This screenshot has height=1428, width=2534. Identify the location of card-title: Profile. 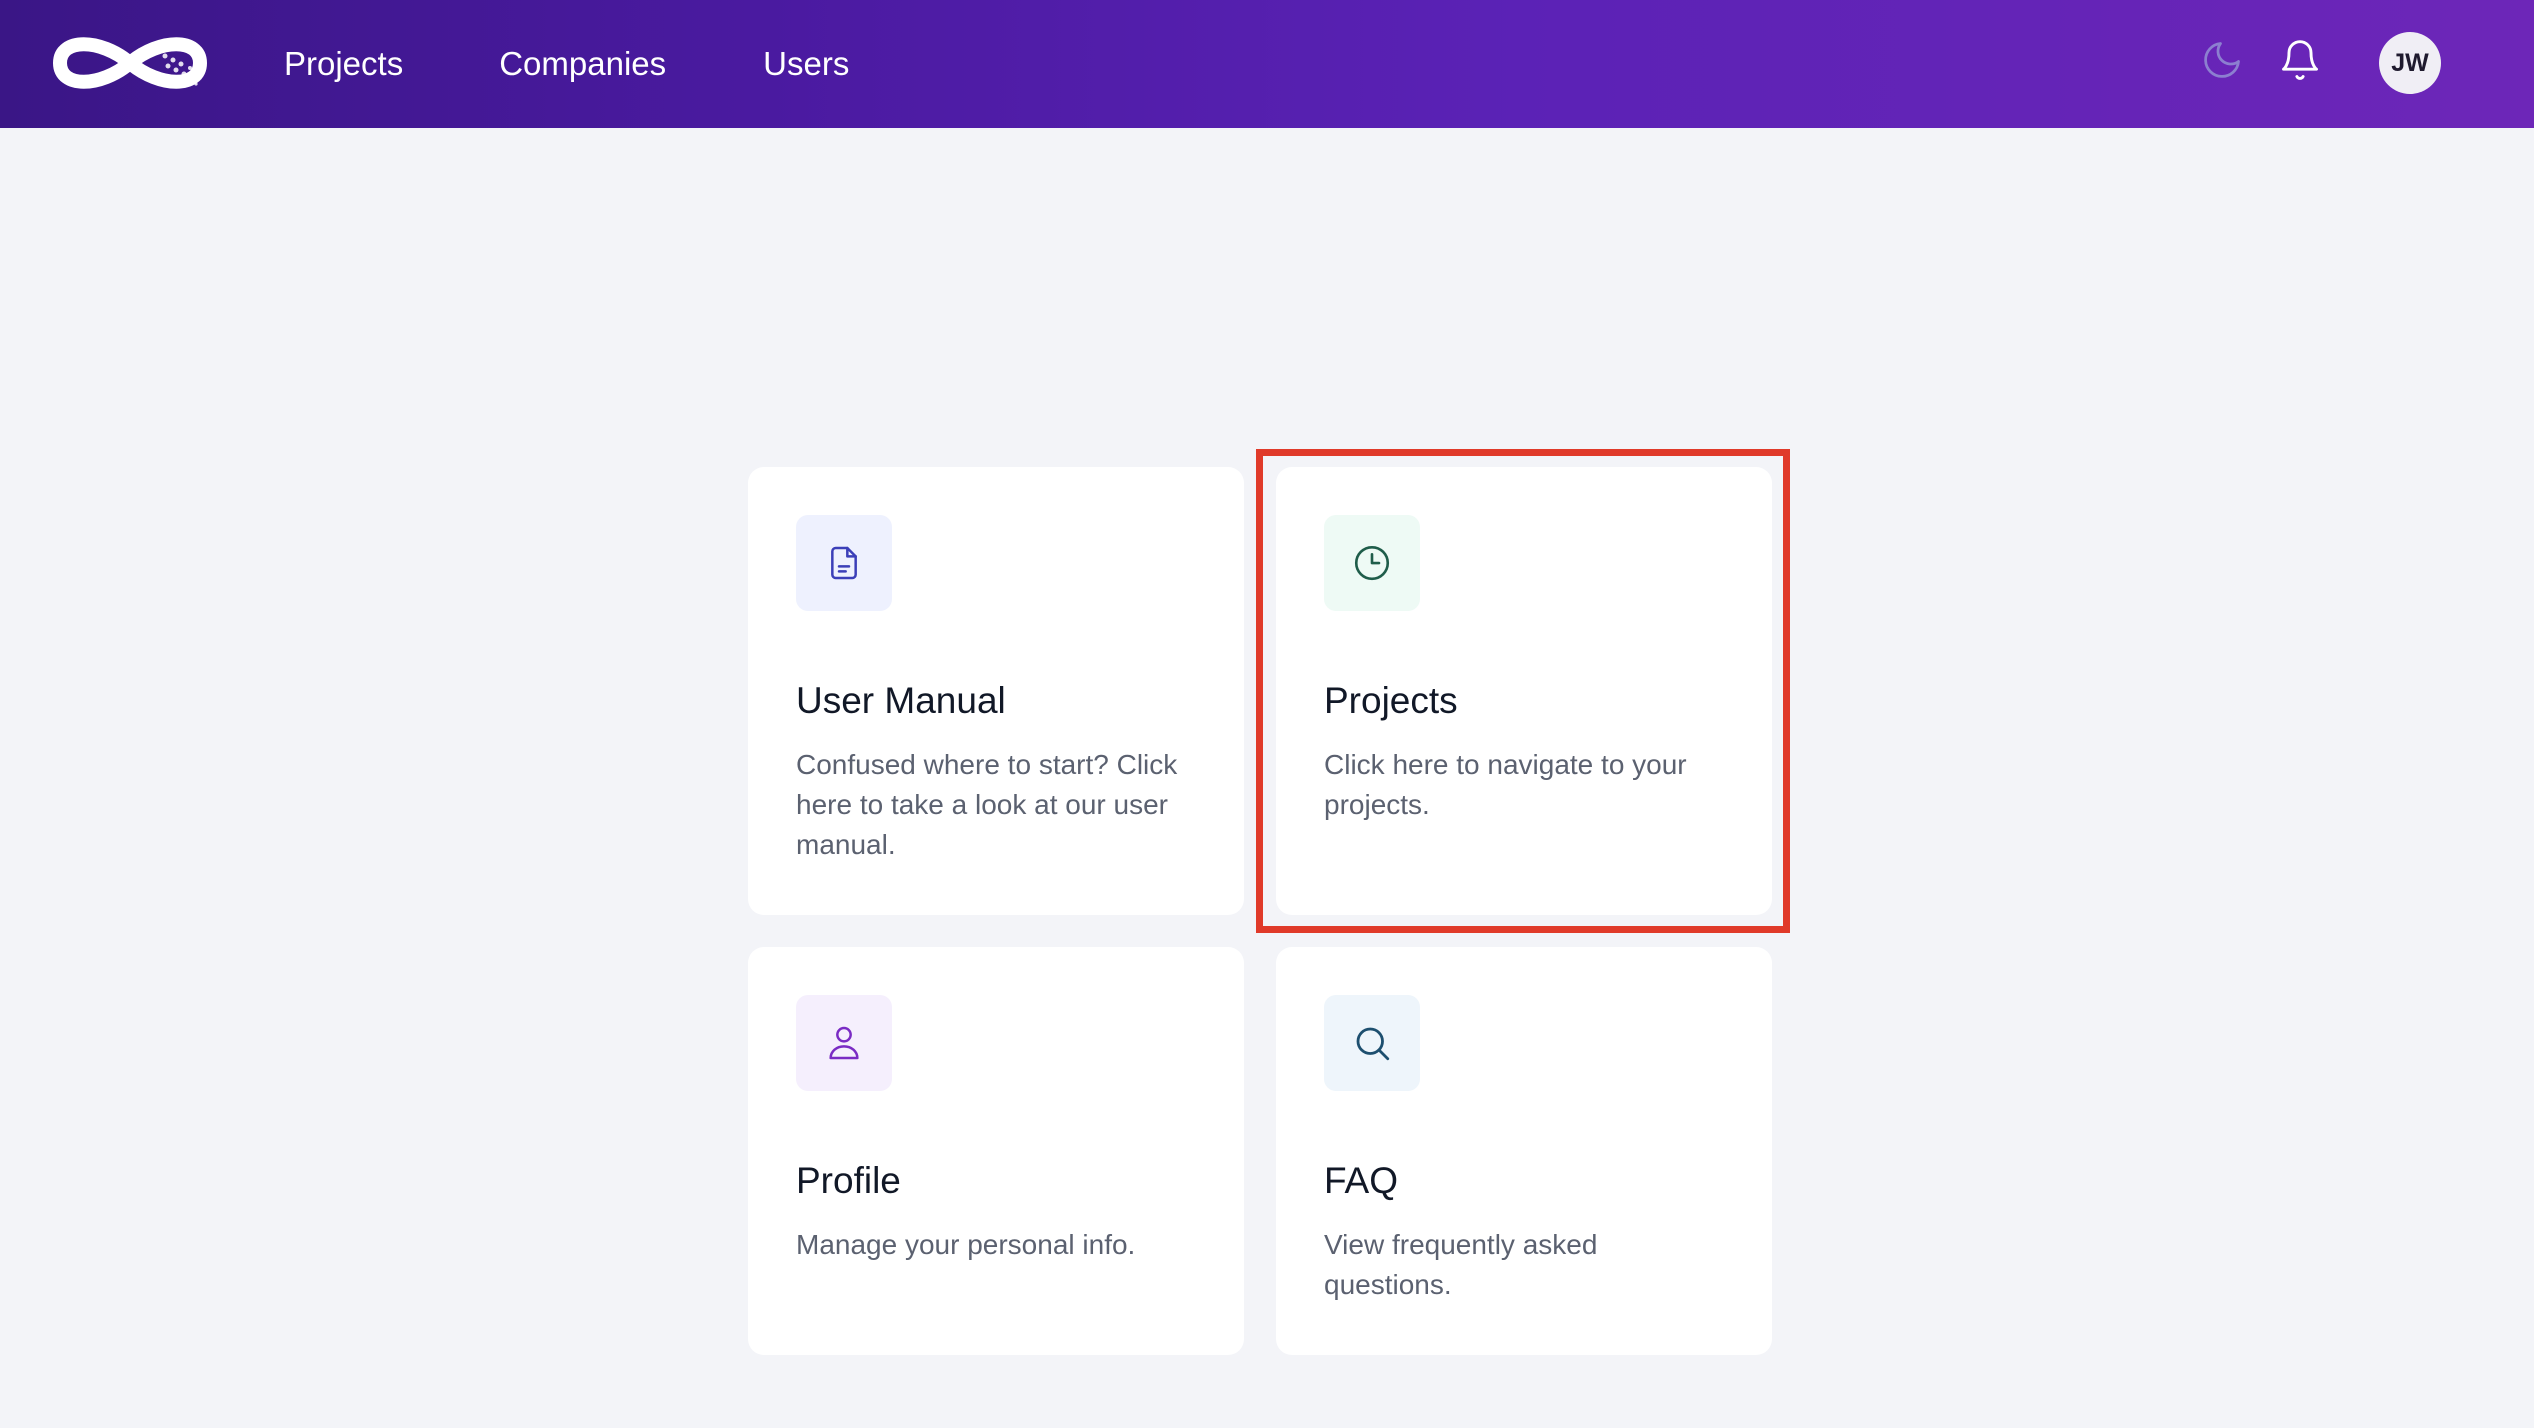
(848, 1180).